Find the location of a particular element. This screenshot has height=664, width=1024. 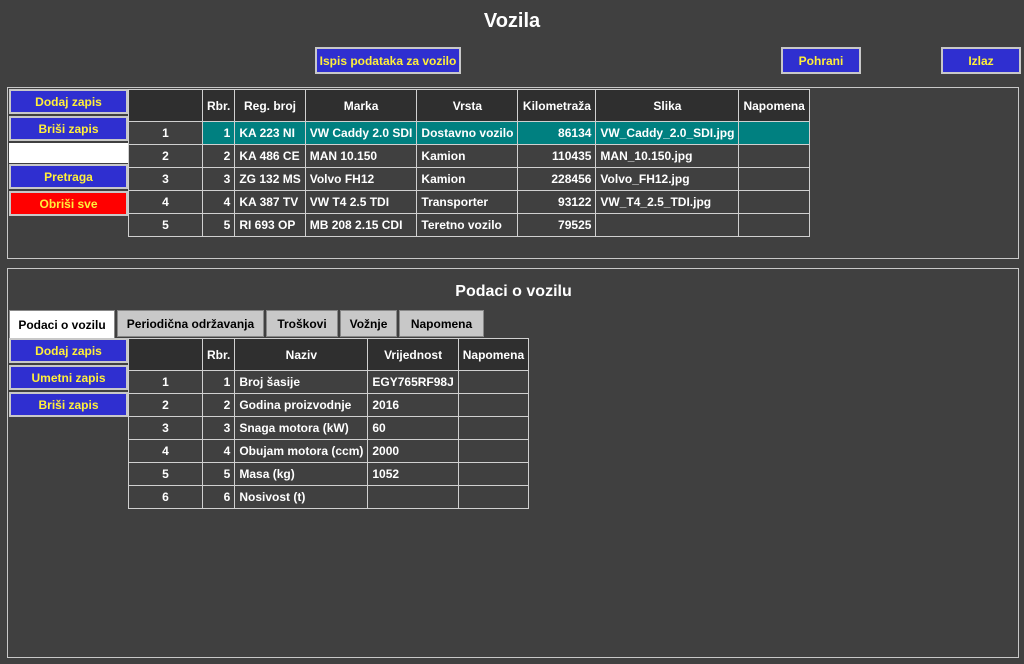

vehicles-cell: 228456 is located at coordinates (557, 179).